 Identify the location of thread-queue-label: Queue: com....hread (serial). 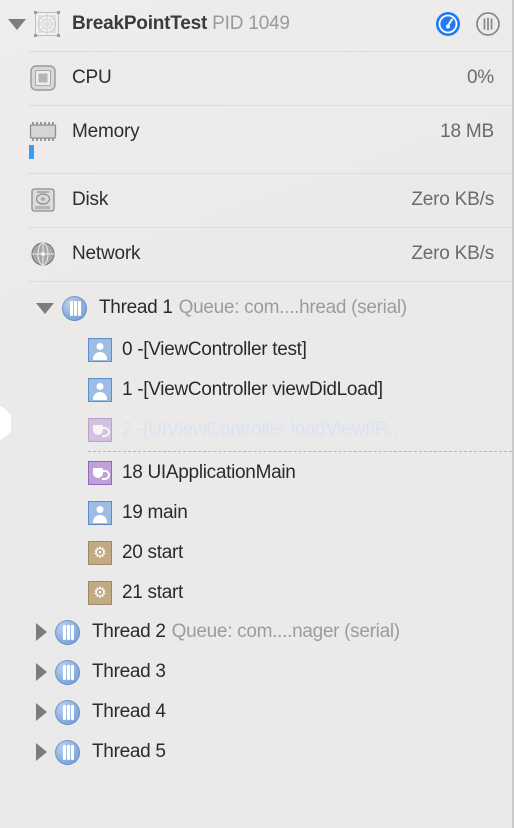
(292, 307).